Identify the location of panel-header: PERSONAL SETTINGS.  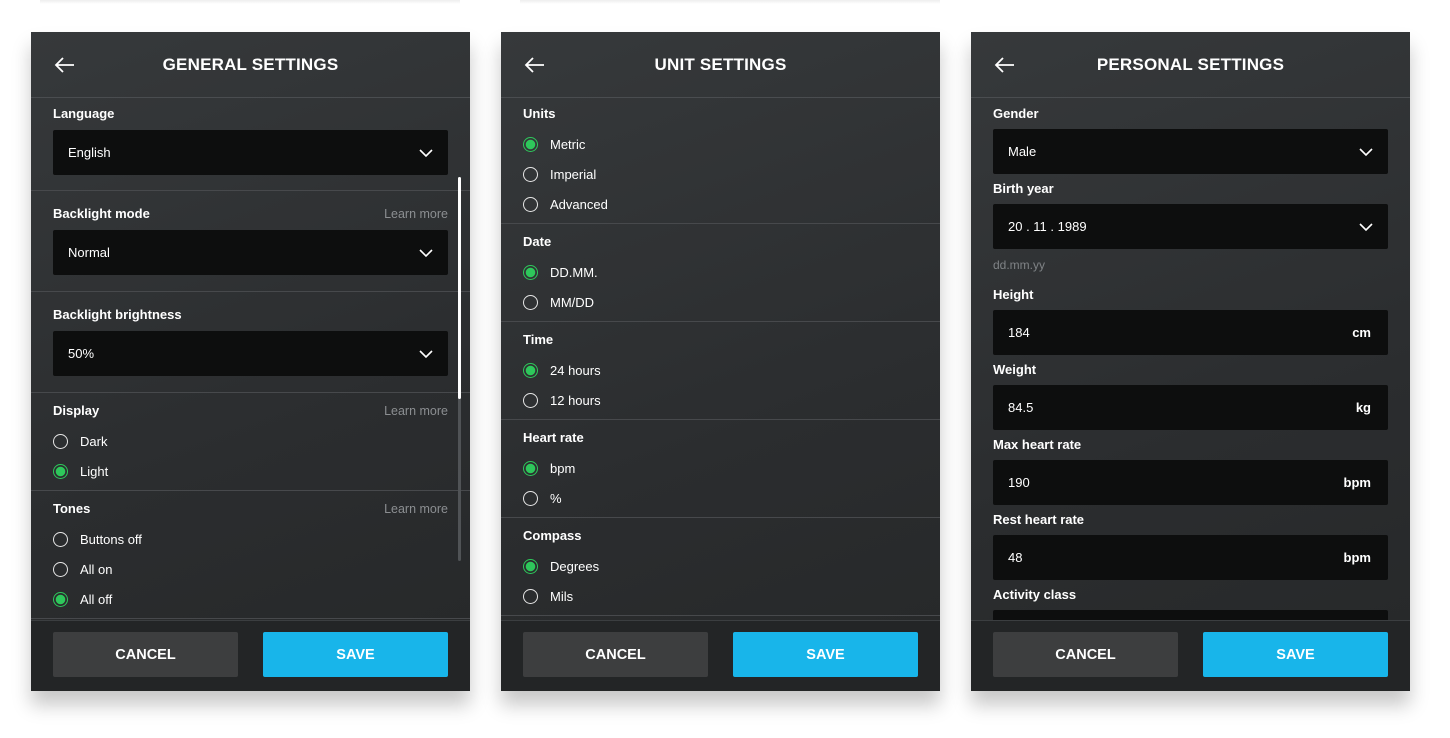
(1190, 65).